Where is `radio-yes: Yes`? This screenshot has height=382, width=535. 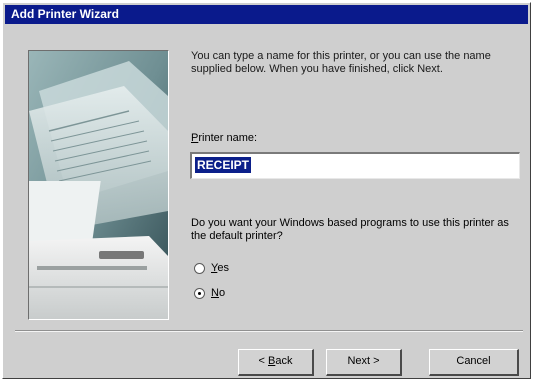 radio-yes: Yes is located at coordinates (234, 270).